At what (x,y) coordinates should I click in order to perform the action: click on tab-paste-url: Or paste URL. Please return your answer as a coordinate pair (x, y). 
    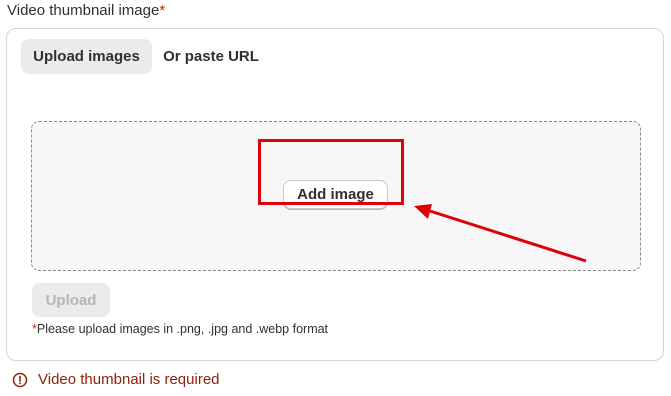
    Looking at the image, I should click on (211, 56).